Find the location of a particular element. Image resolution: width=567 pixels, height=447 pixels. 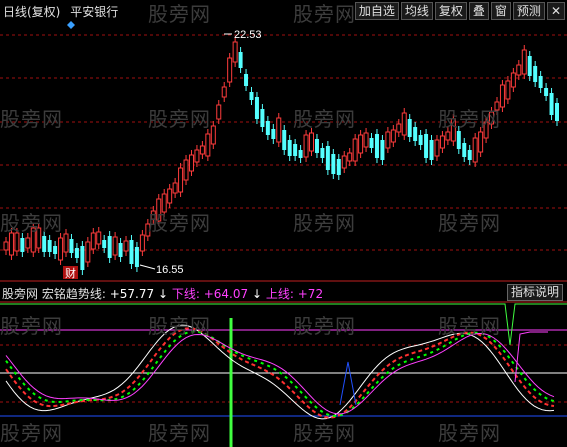

up-line-label: 上线: is located at coordinates (279, 294).